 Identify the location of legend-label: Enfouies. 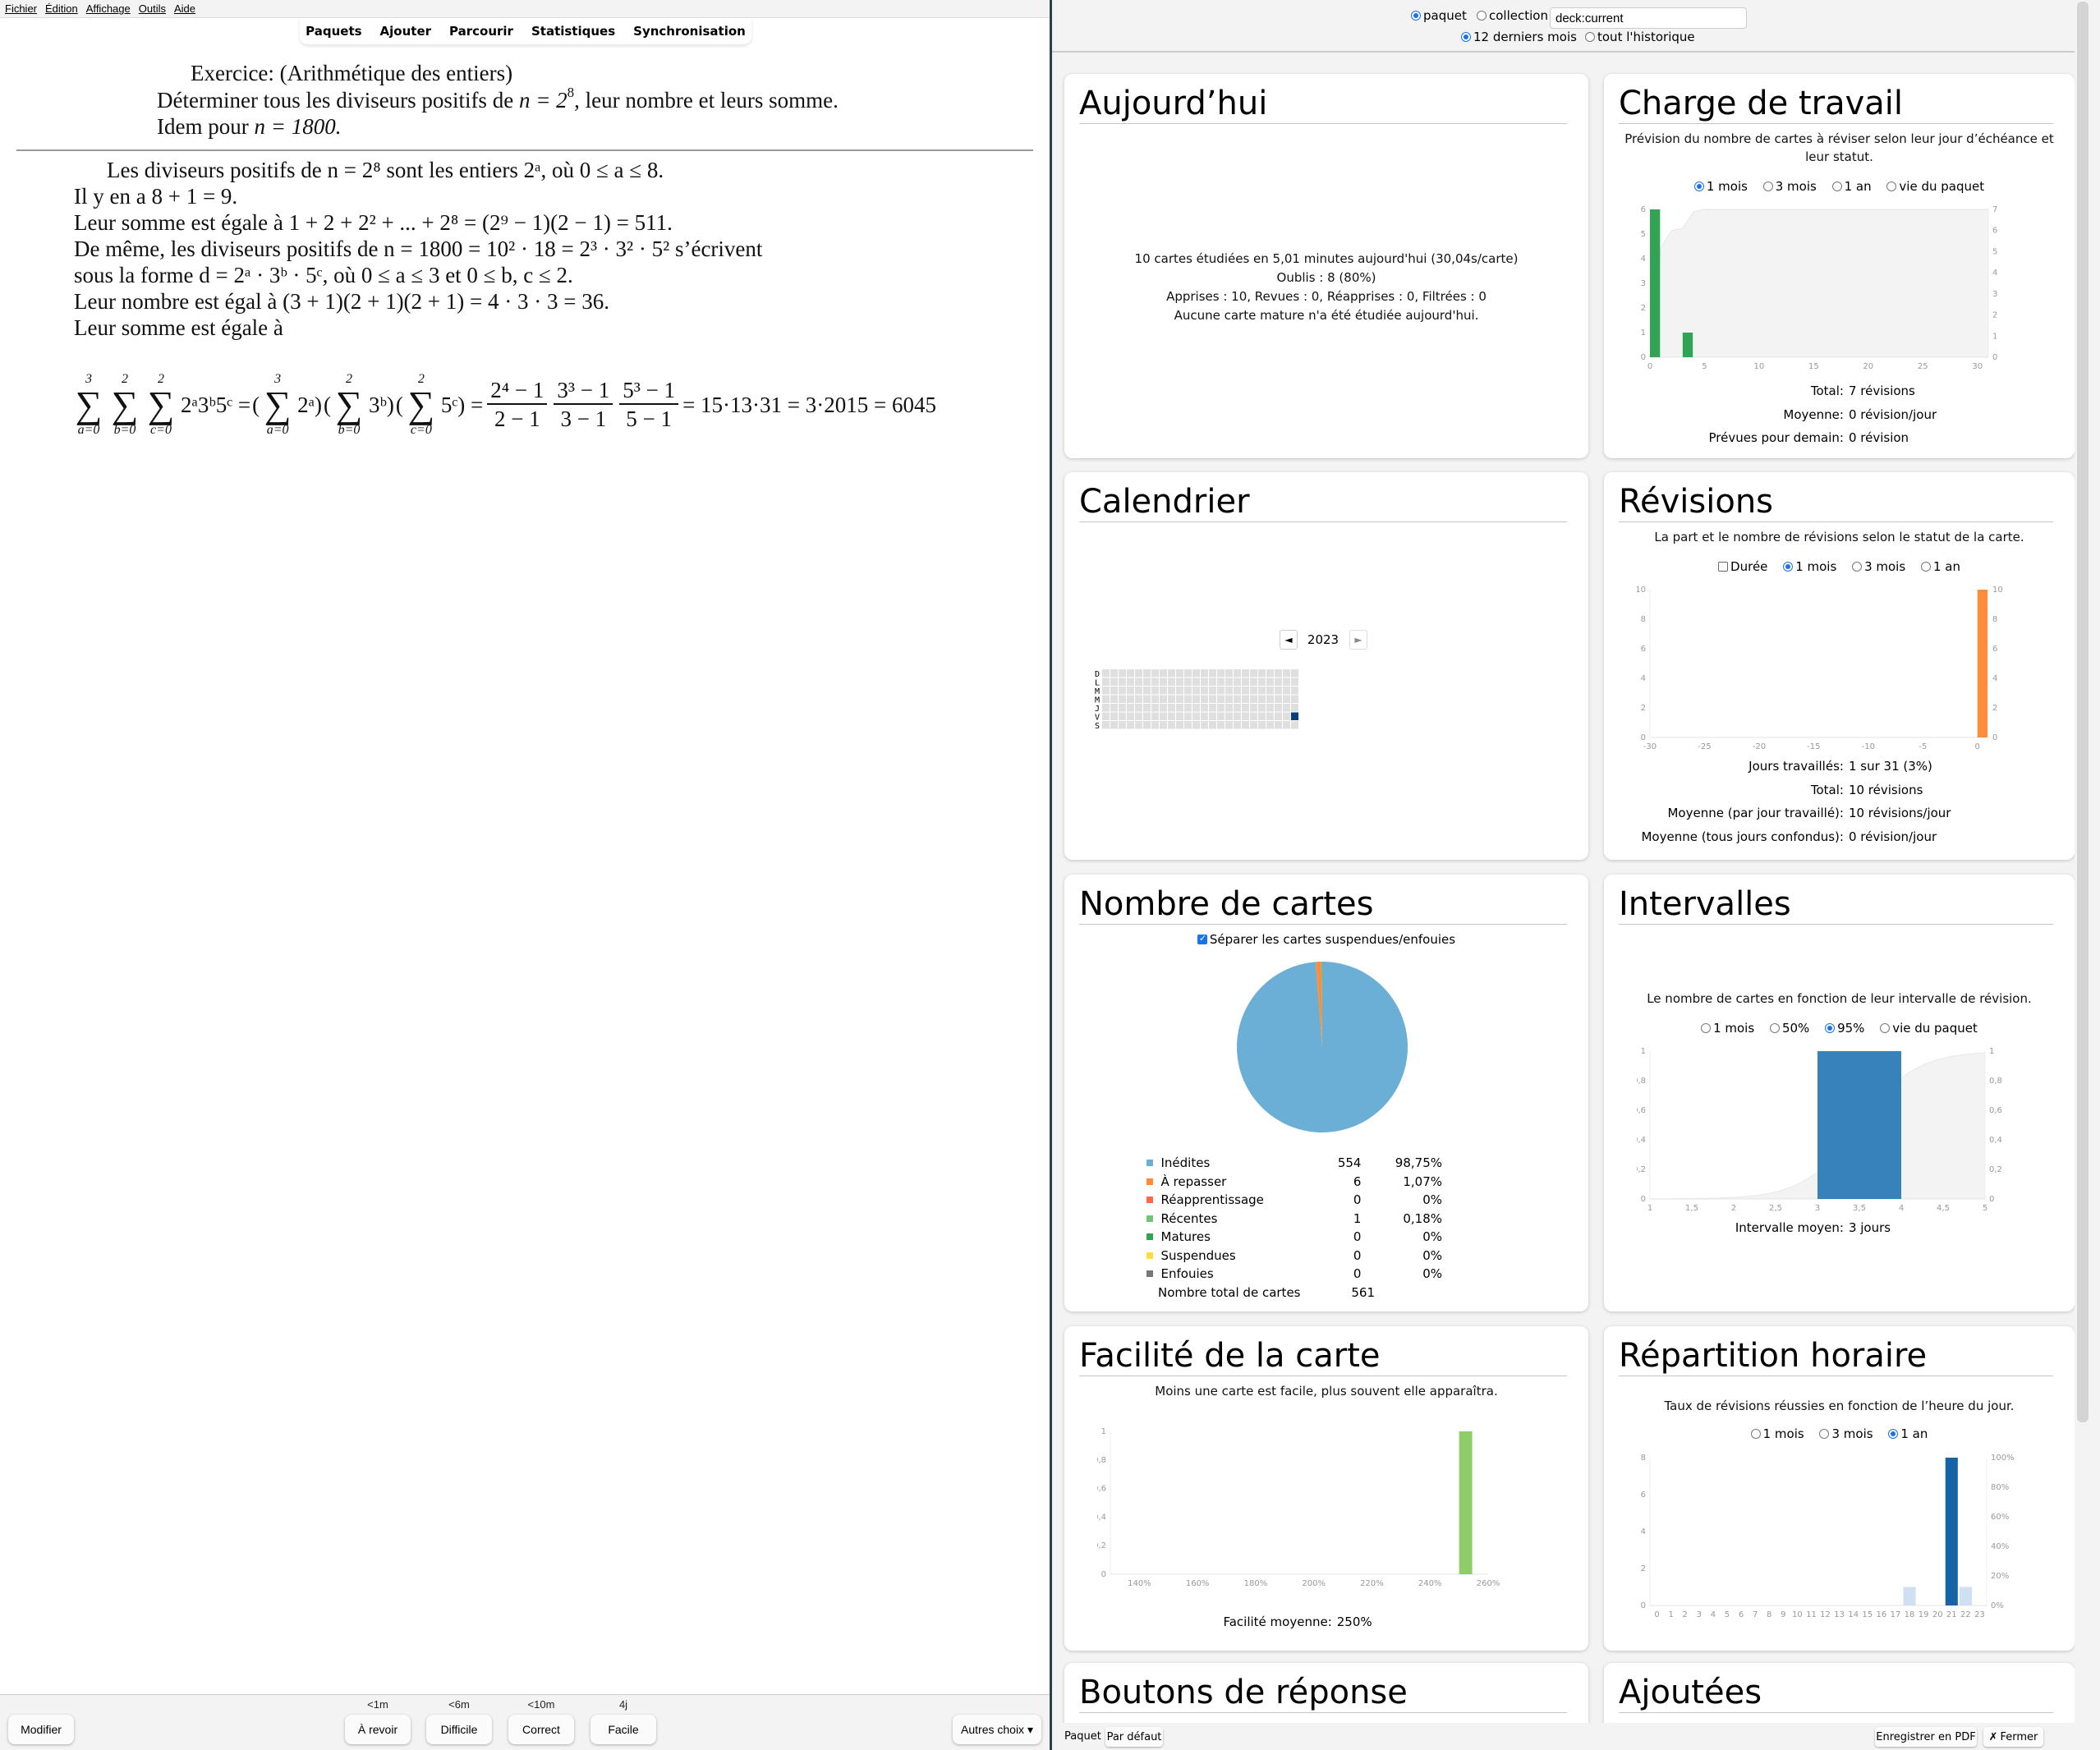
(1187, 1274).